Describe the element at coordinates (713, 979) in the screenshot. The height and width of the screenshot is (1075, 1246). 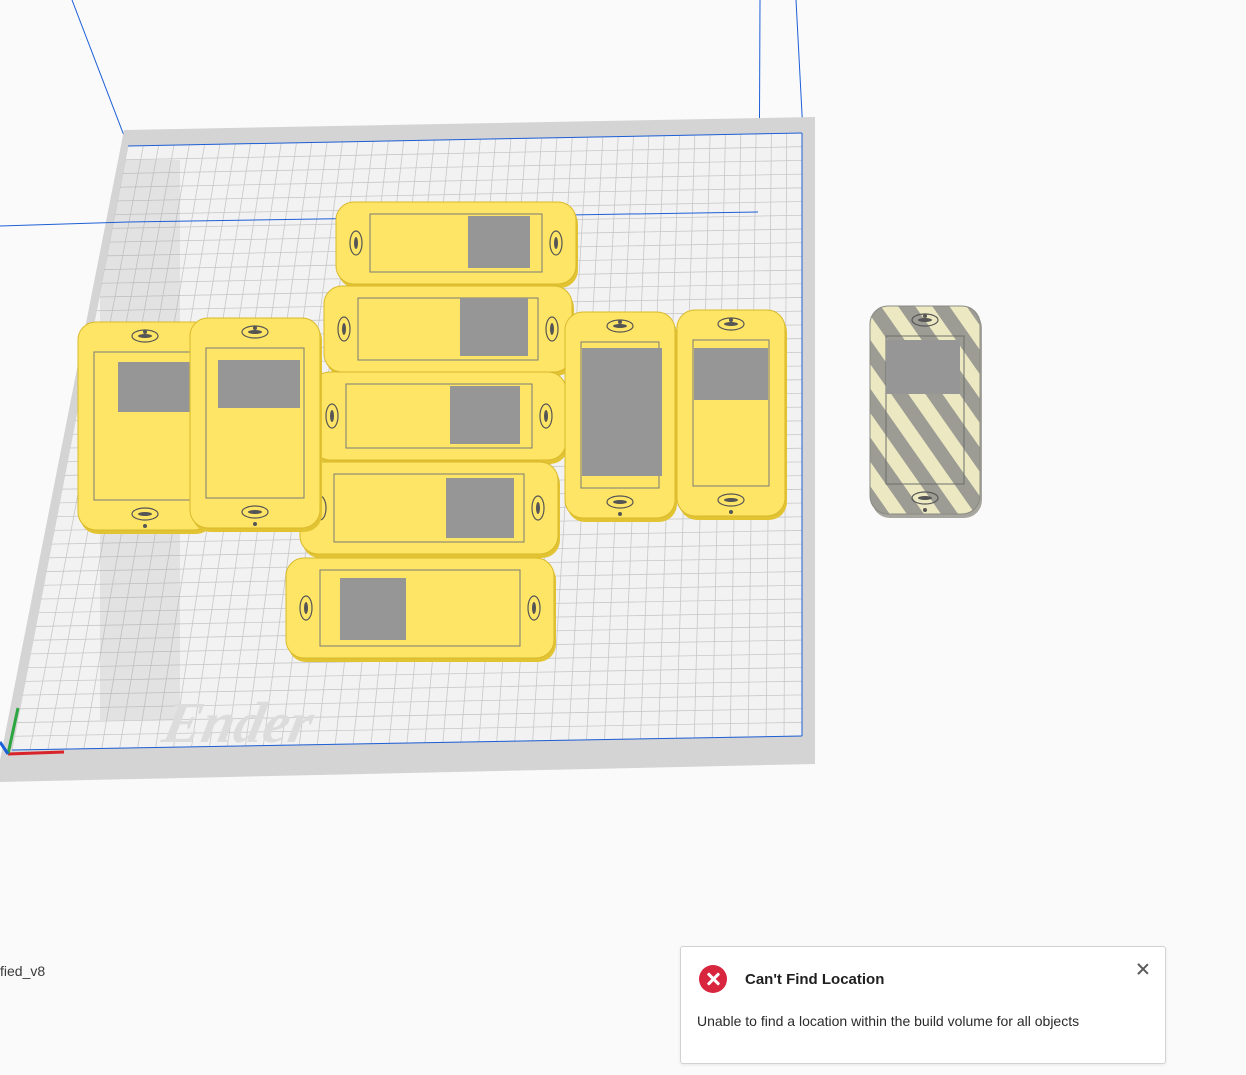
I see `error-circle-icon` at that location.